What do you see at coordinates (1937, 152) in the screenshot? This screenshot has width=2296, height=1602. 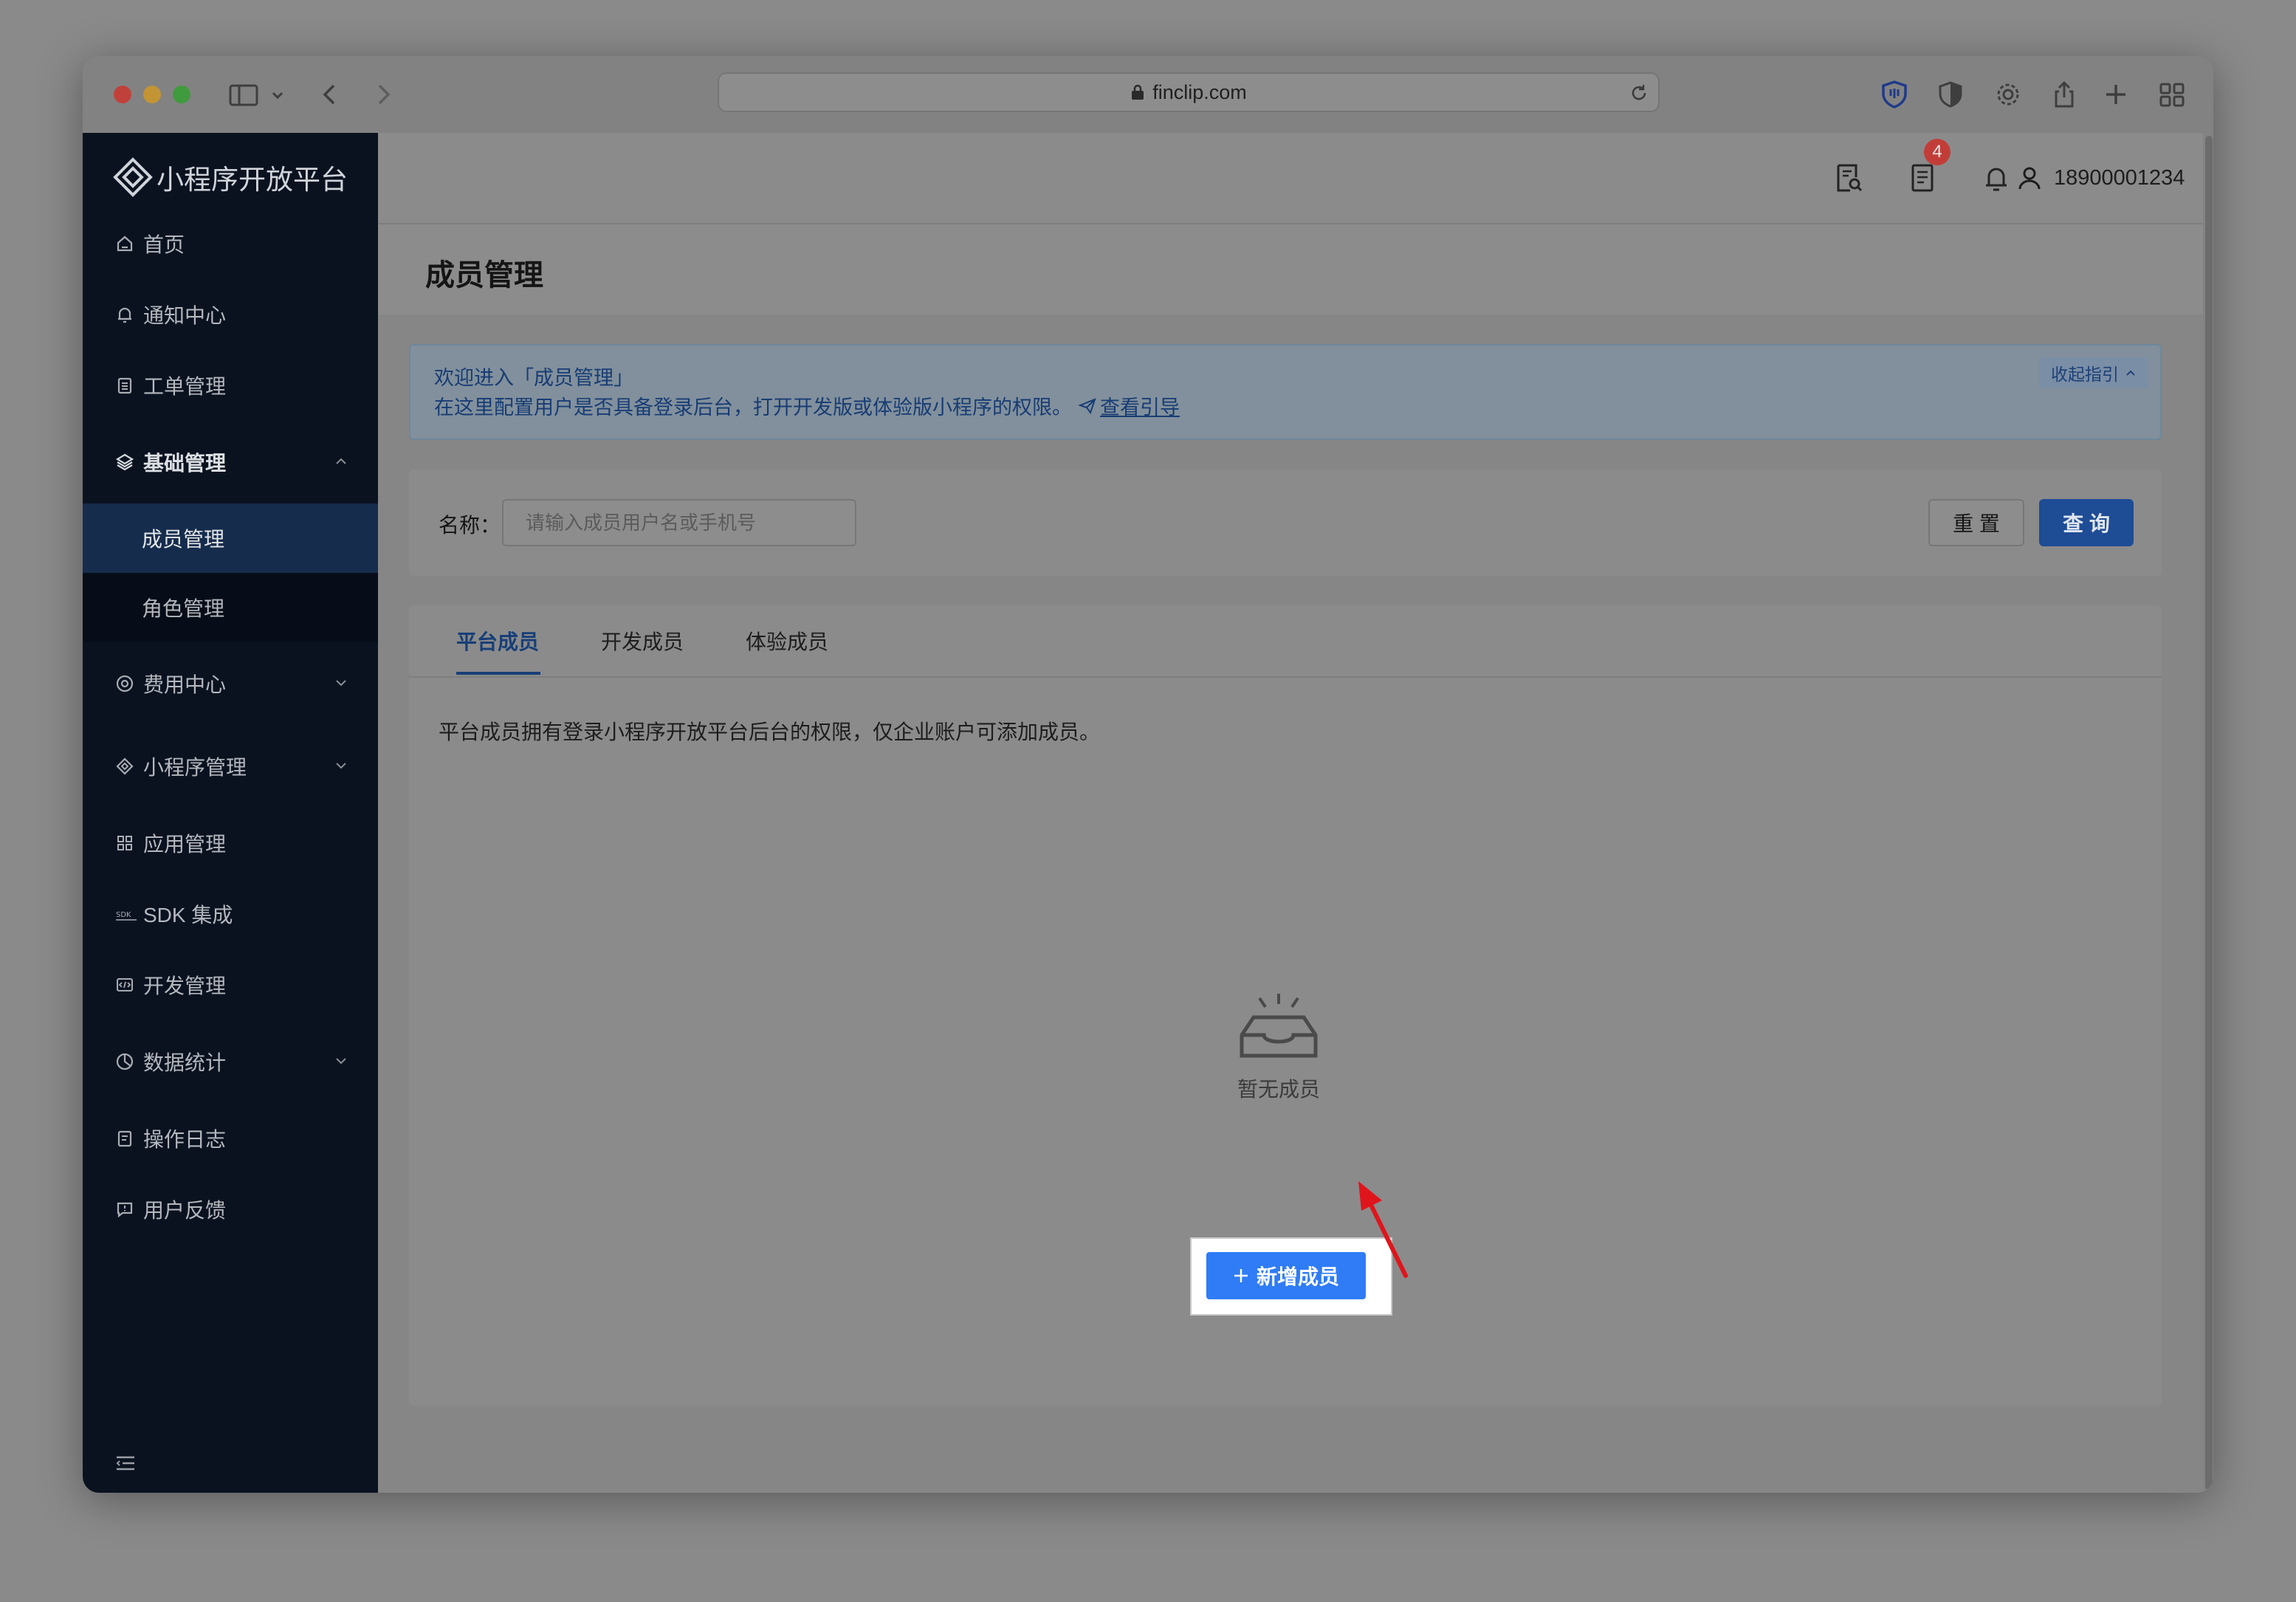 I see `notification-badge: 4` at bounding box center [1937, 152].